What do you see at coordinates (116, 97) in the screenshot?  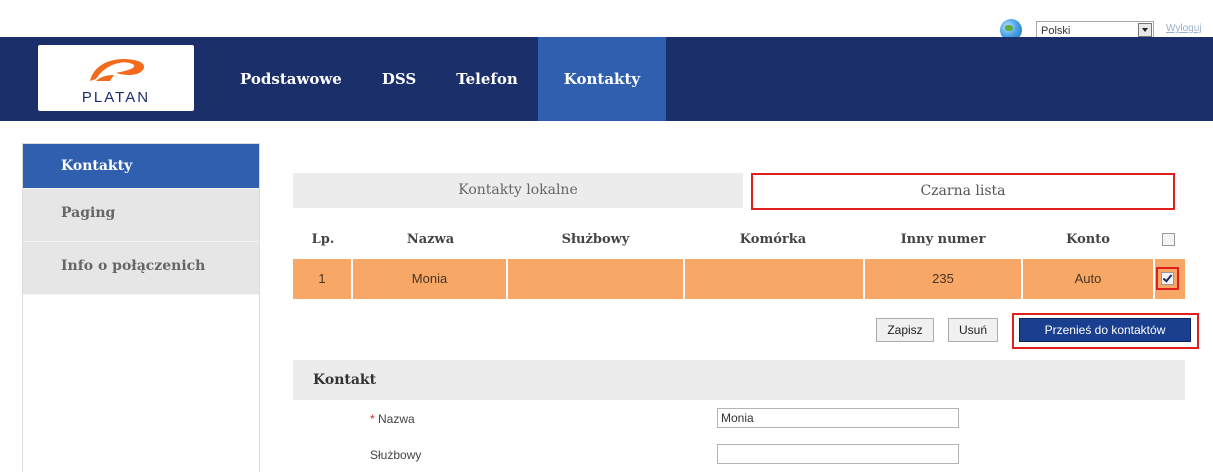 I see `logo-text: PLATAN` at bounding box center [116, 97].